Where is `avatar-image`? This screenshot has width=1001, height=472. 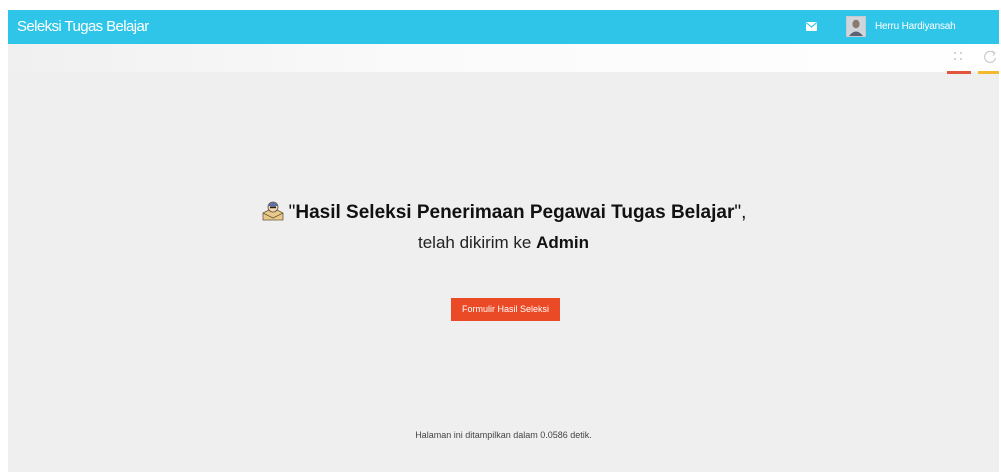
avatar-image is located at coordinates (856, 26).